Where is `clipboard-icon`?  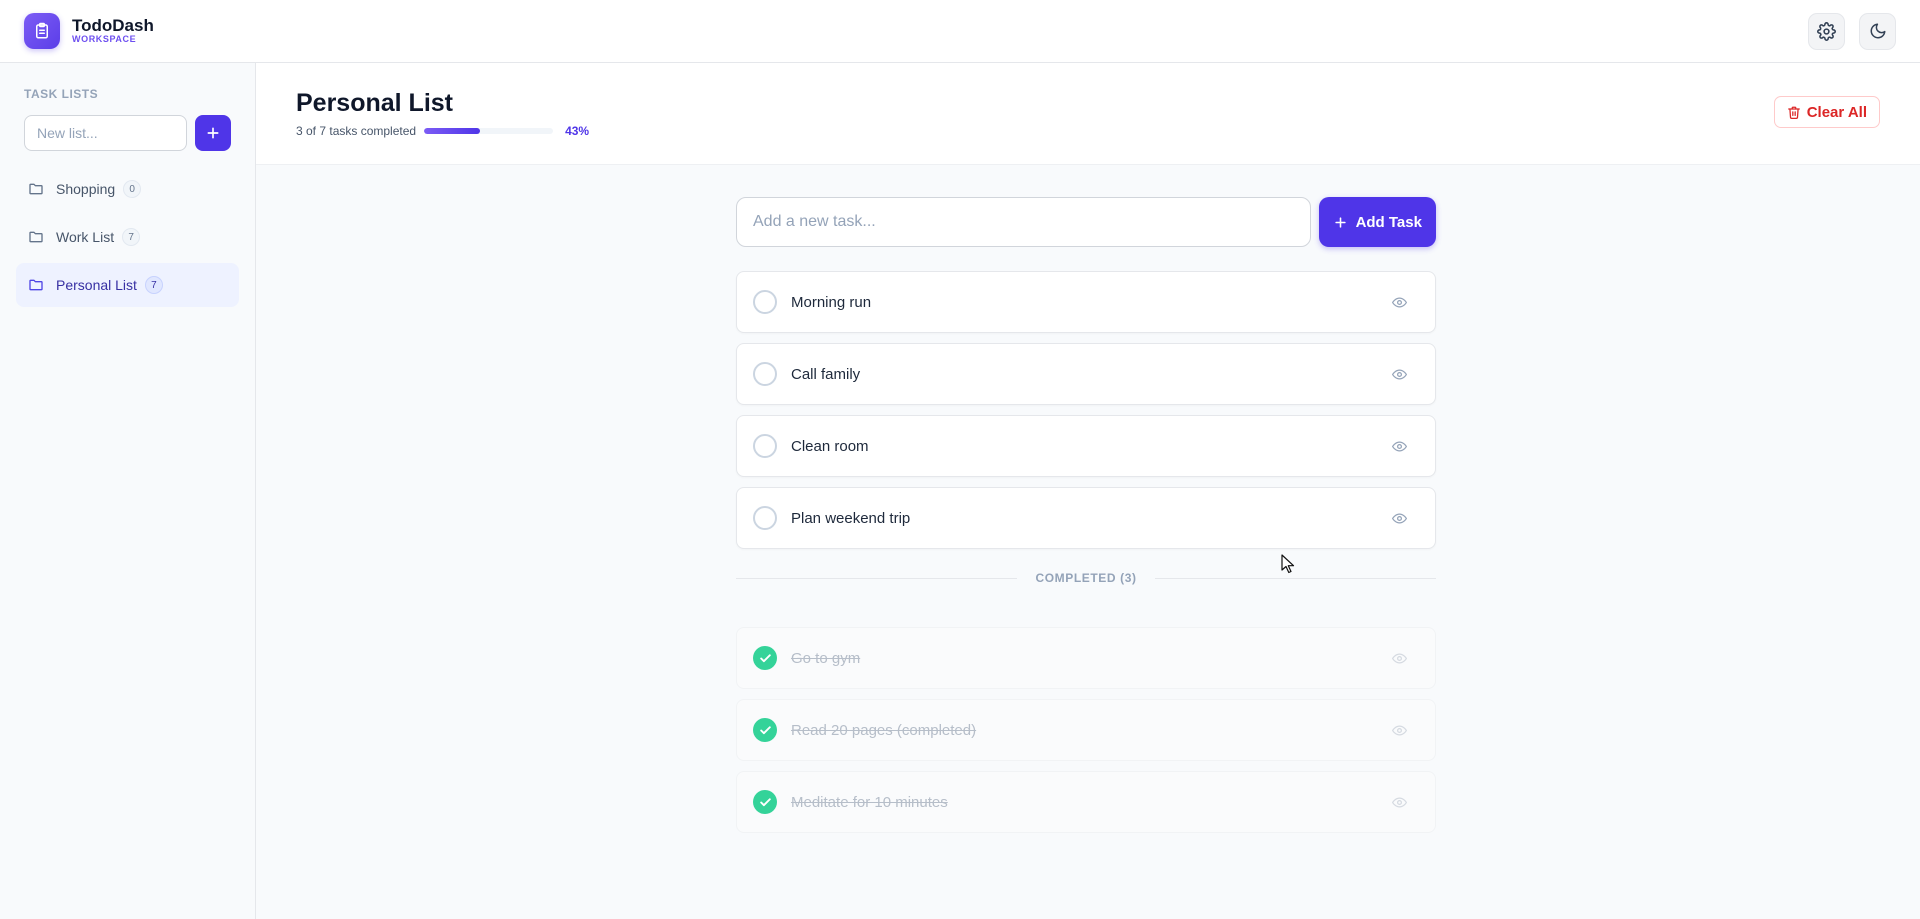 clipboard-icon is located at coordinates (42, 31).